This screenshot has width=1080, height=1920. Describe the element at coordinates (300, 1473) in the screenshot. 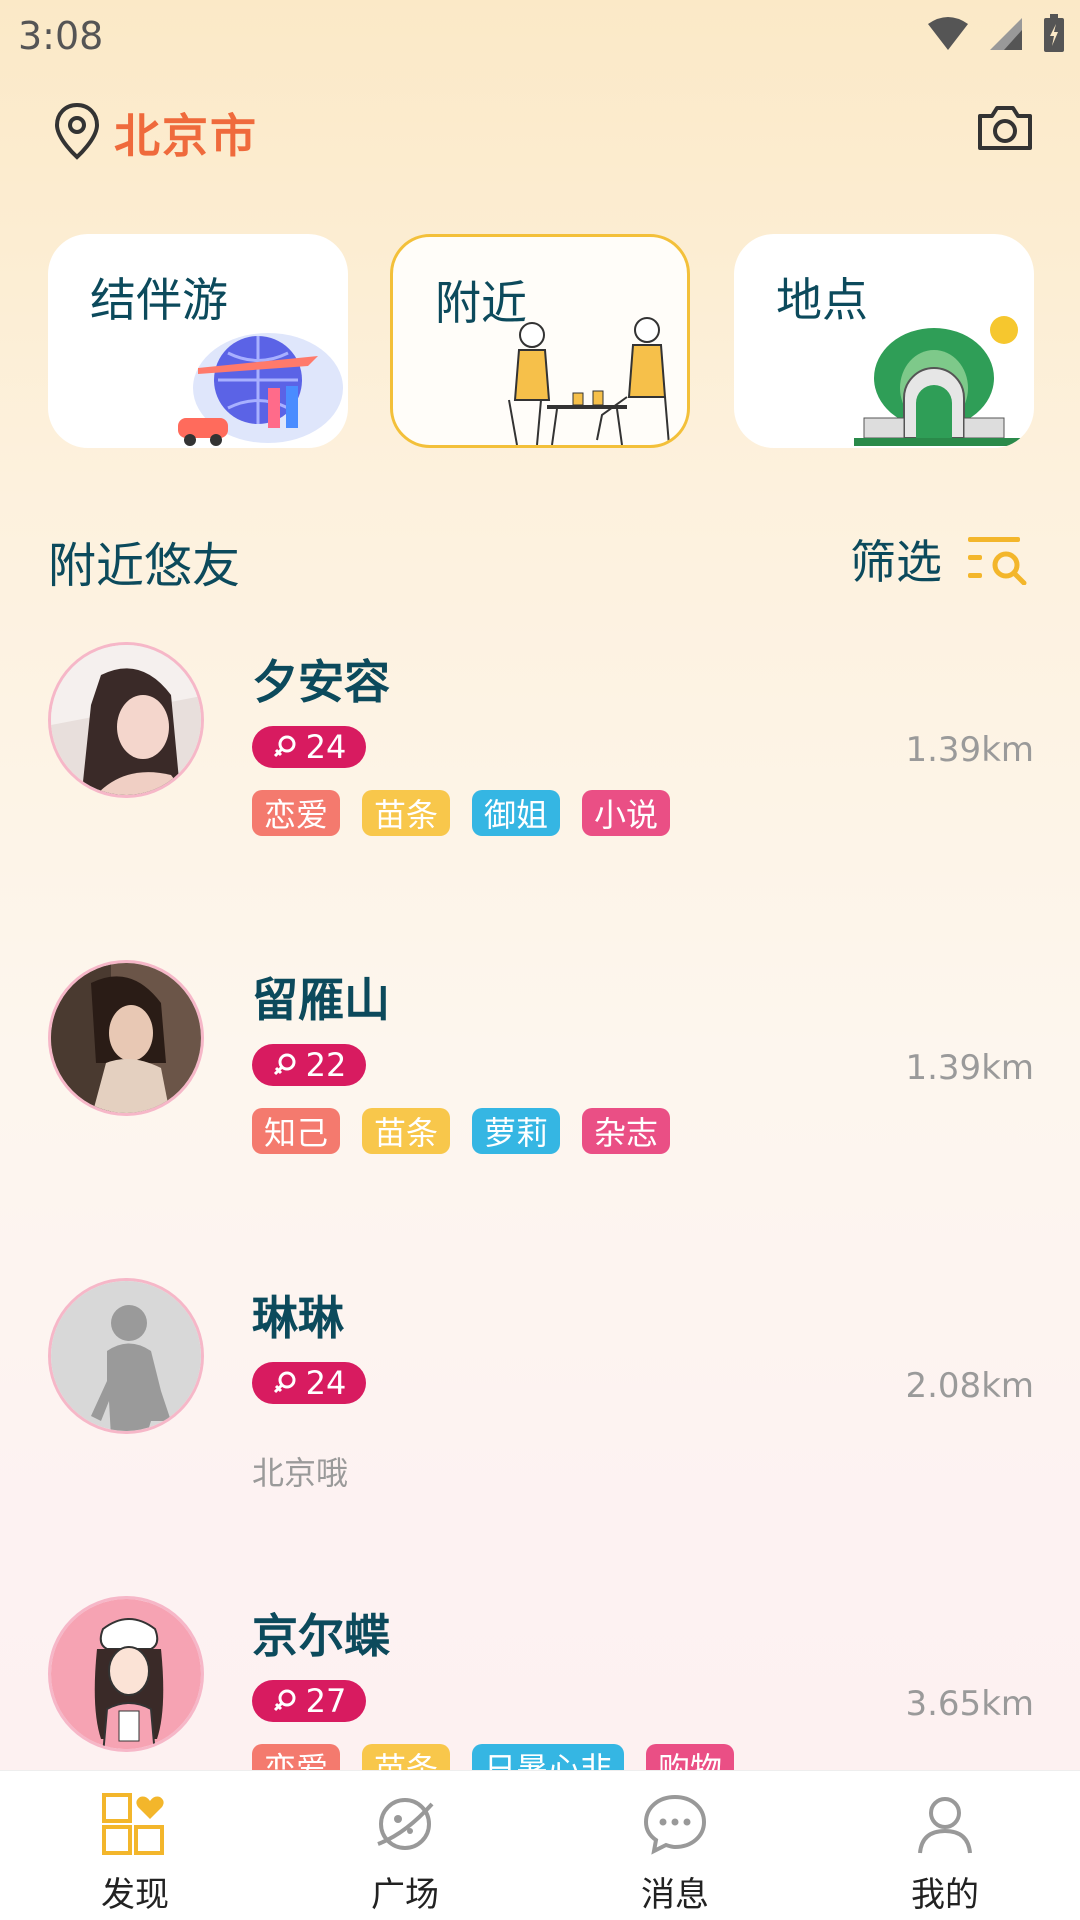

I see `user-bio: 北京哦` at that location.